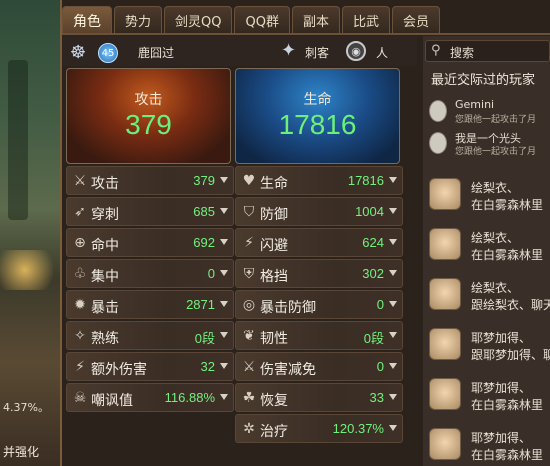  I want to click on stat-value: 0, so click(380, 366).